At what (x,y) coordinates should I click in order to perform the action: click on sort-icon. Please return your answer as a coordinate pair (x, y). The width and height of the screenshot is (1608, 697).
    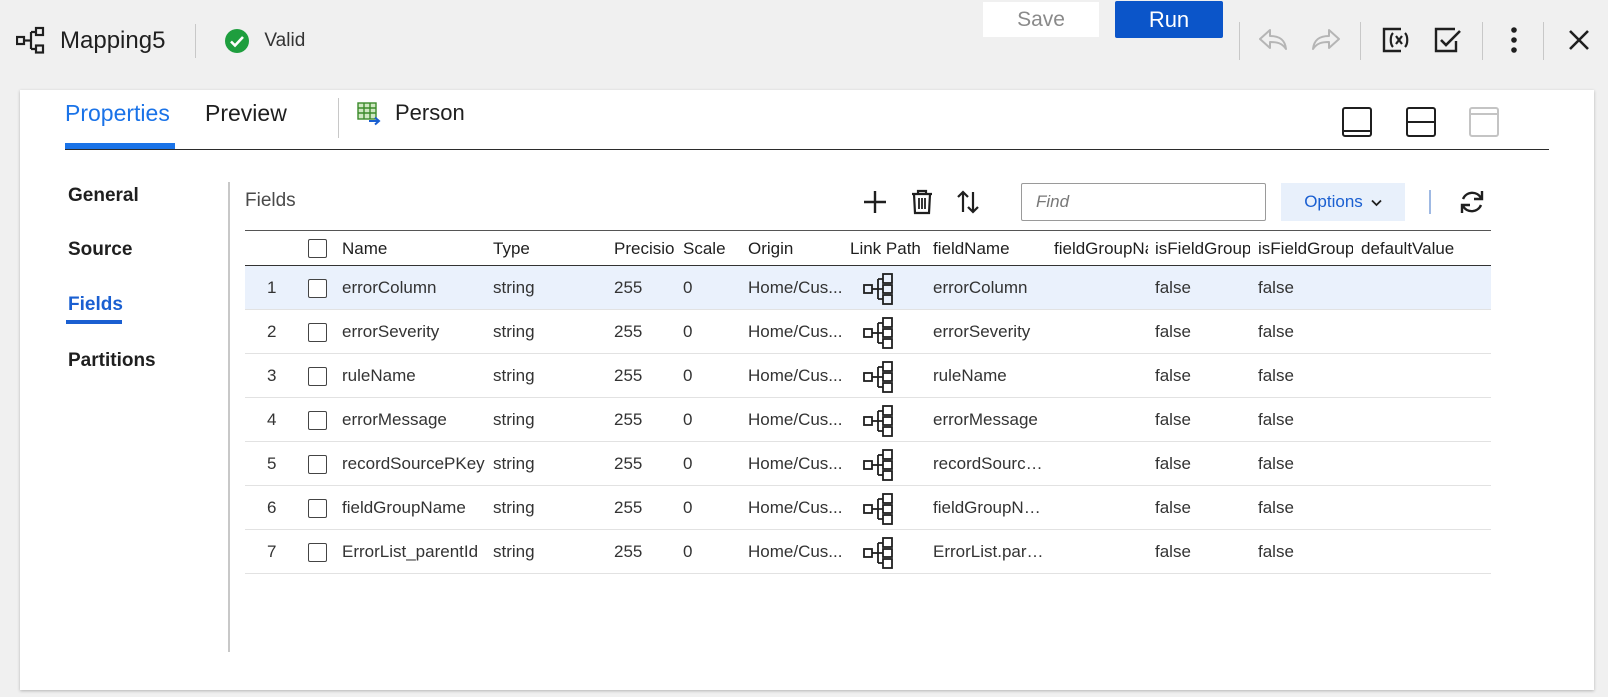
    Looking at the image, I should click on (968, 202).